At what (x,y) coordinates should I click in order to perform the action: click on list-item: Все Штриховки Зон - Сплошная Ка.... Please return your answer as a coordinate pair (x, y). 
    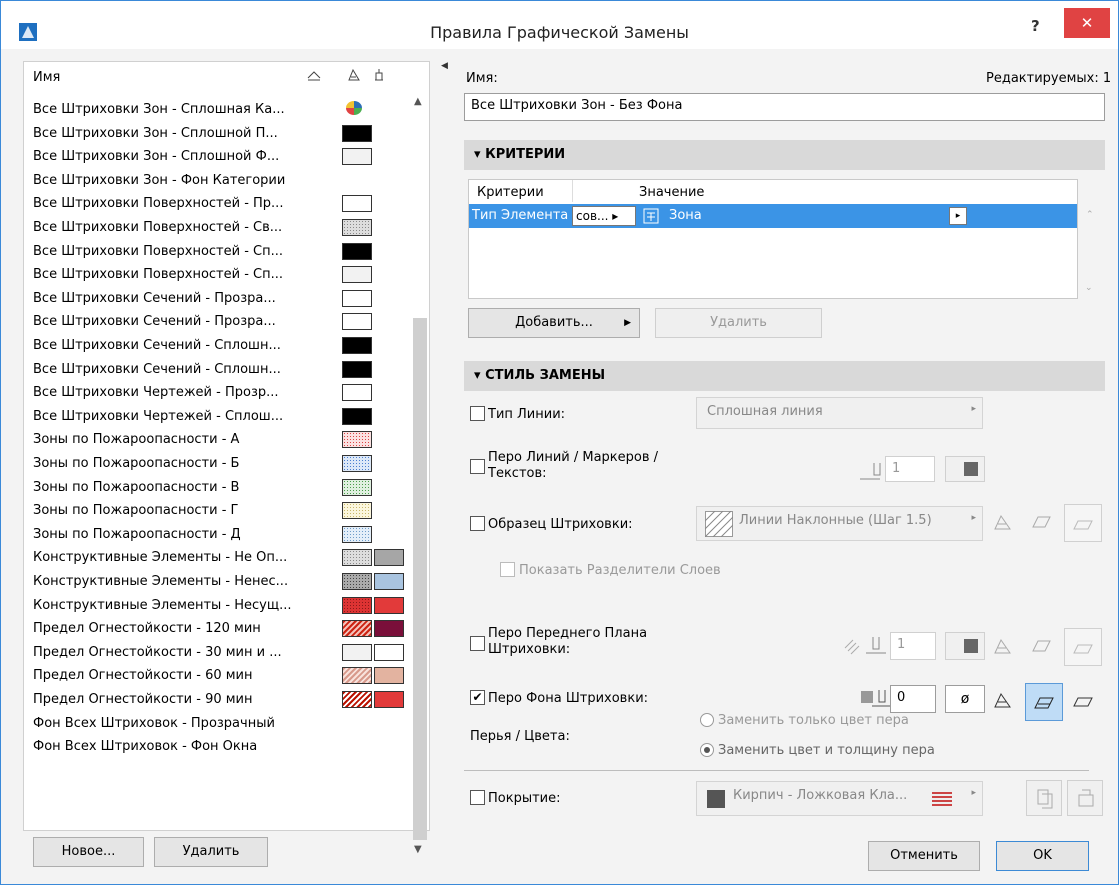
    Looking at the image, I should click on (217, 109).